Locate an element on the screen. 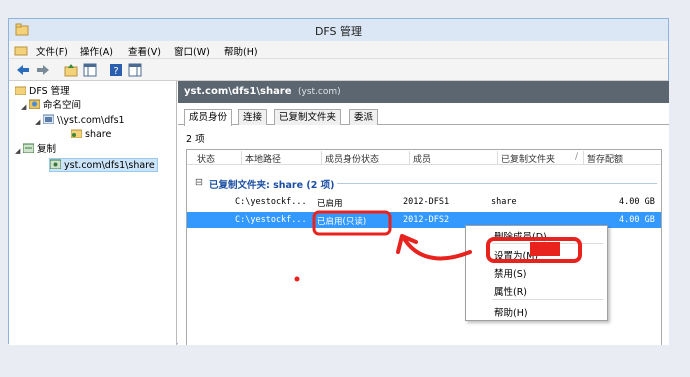 Image resolution: width=690 pixels, height=377 pixels. help-icon: ? is located at coordinates (116, 70).